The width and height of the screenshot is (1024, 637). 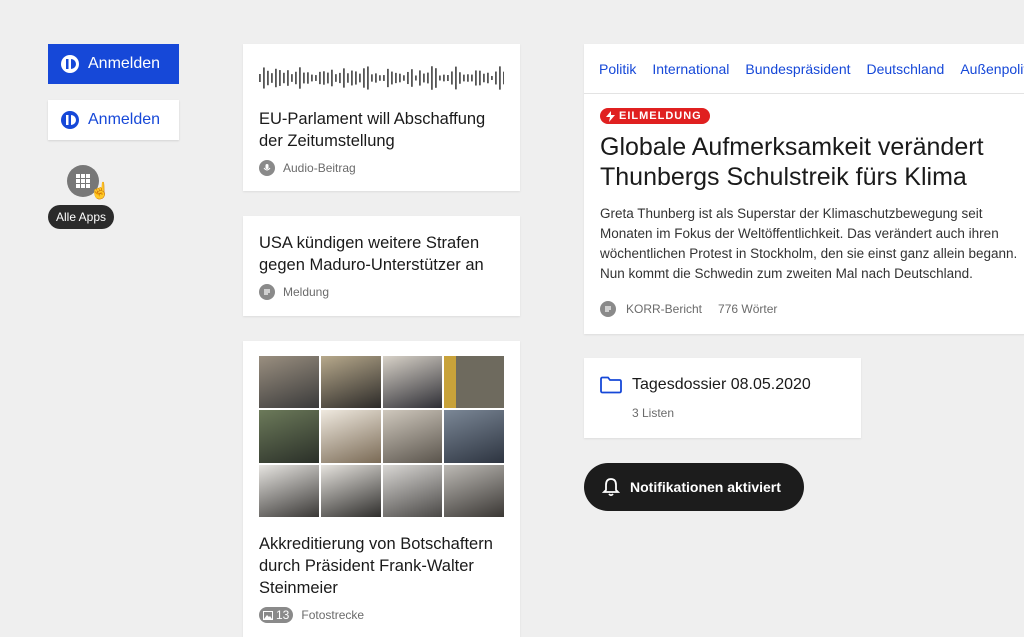 I want to click on photo-count-badge: 13, so click(x=276, y=615).